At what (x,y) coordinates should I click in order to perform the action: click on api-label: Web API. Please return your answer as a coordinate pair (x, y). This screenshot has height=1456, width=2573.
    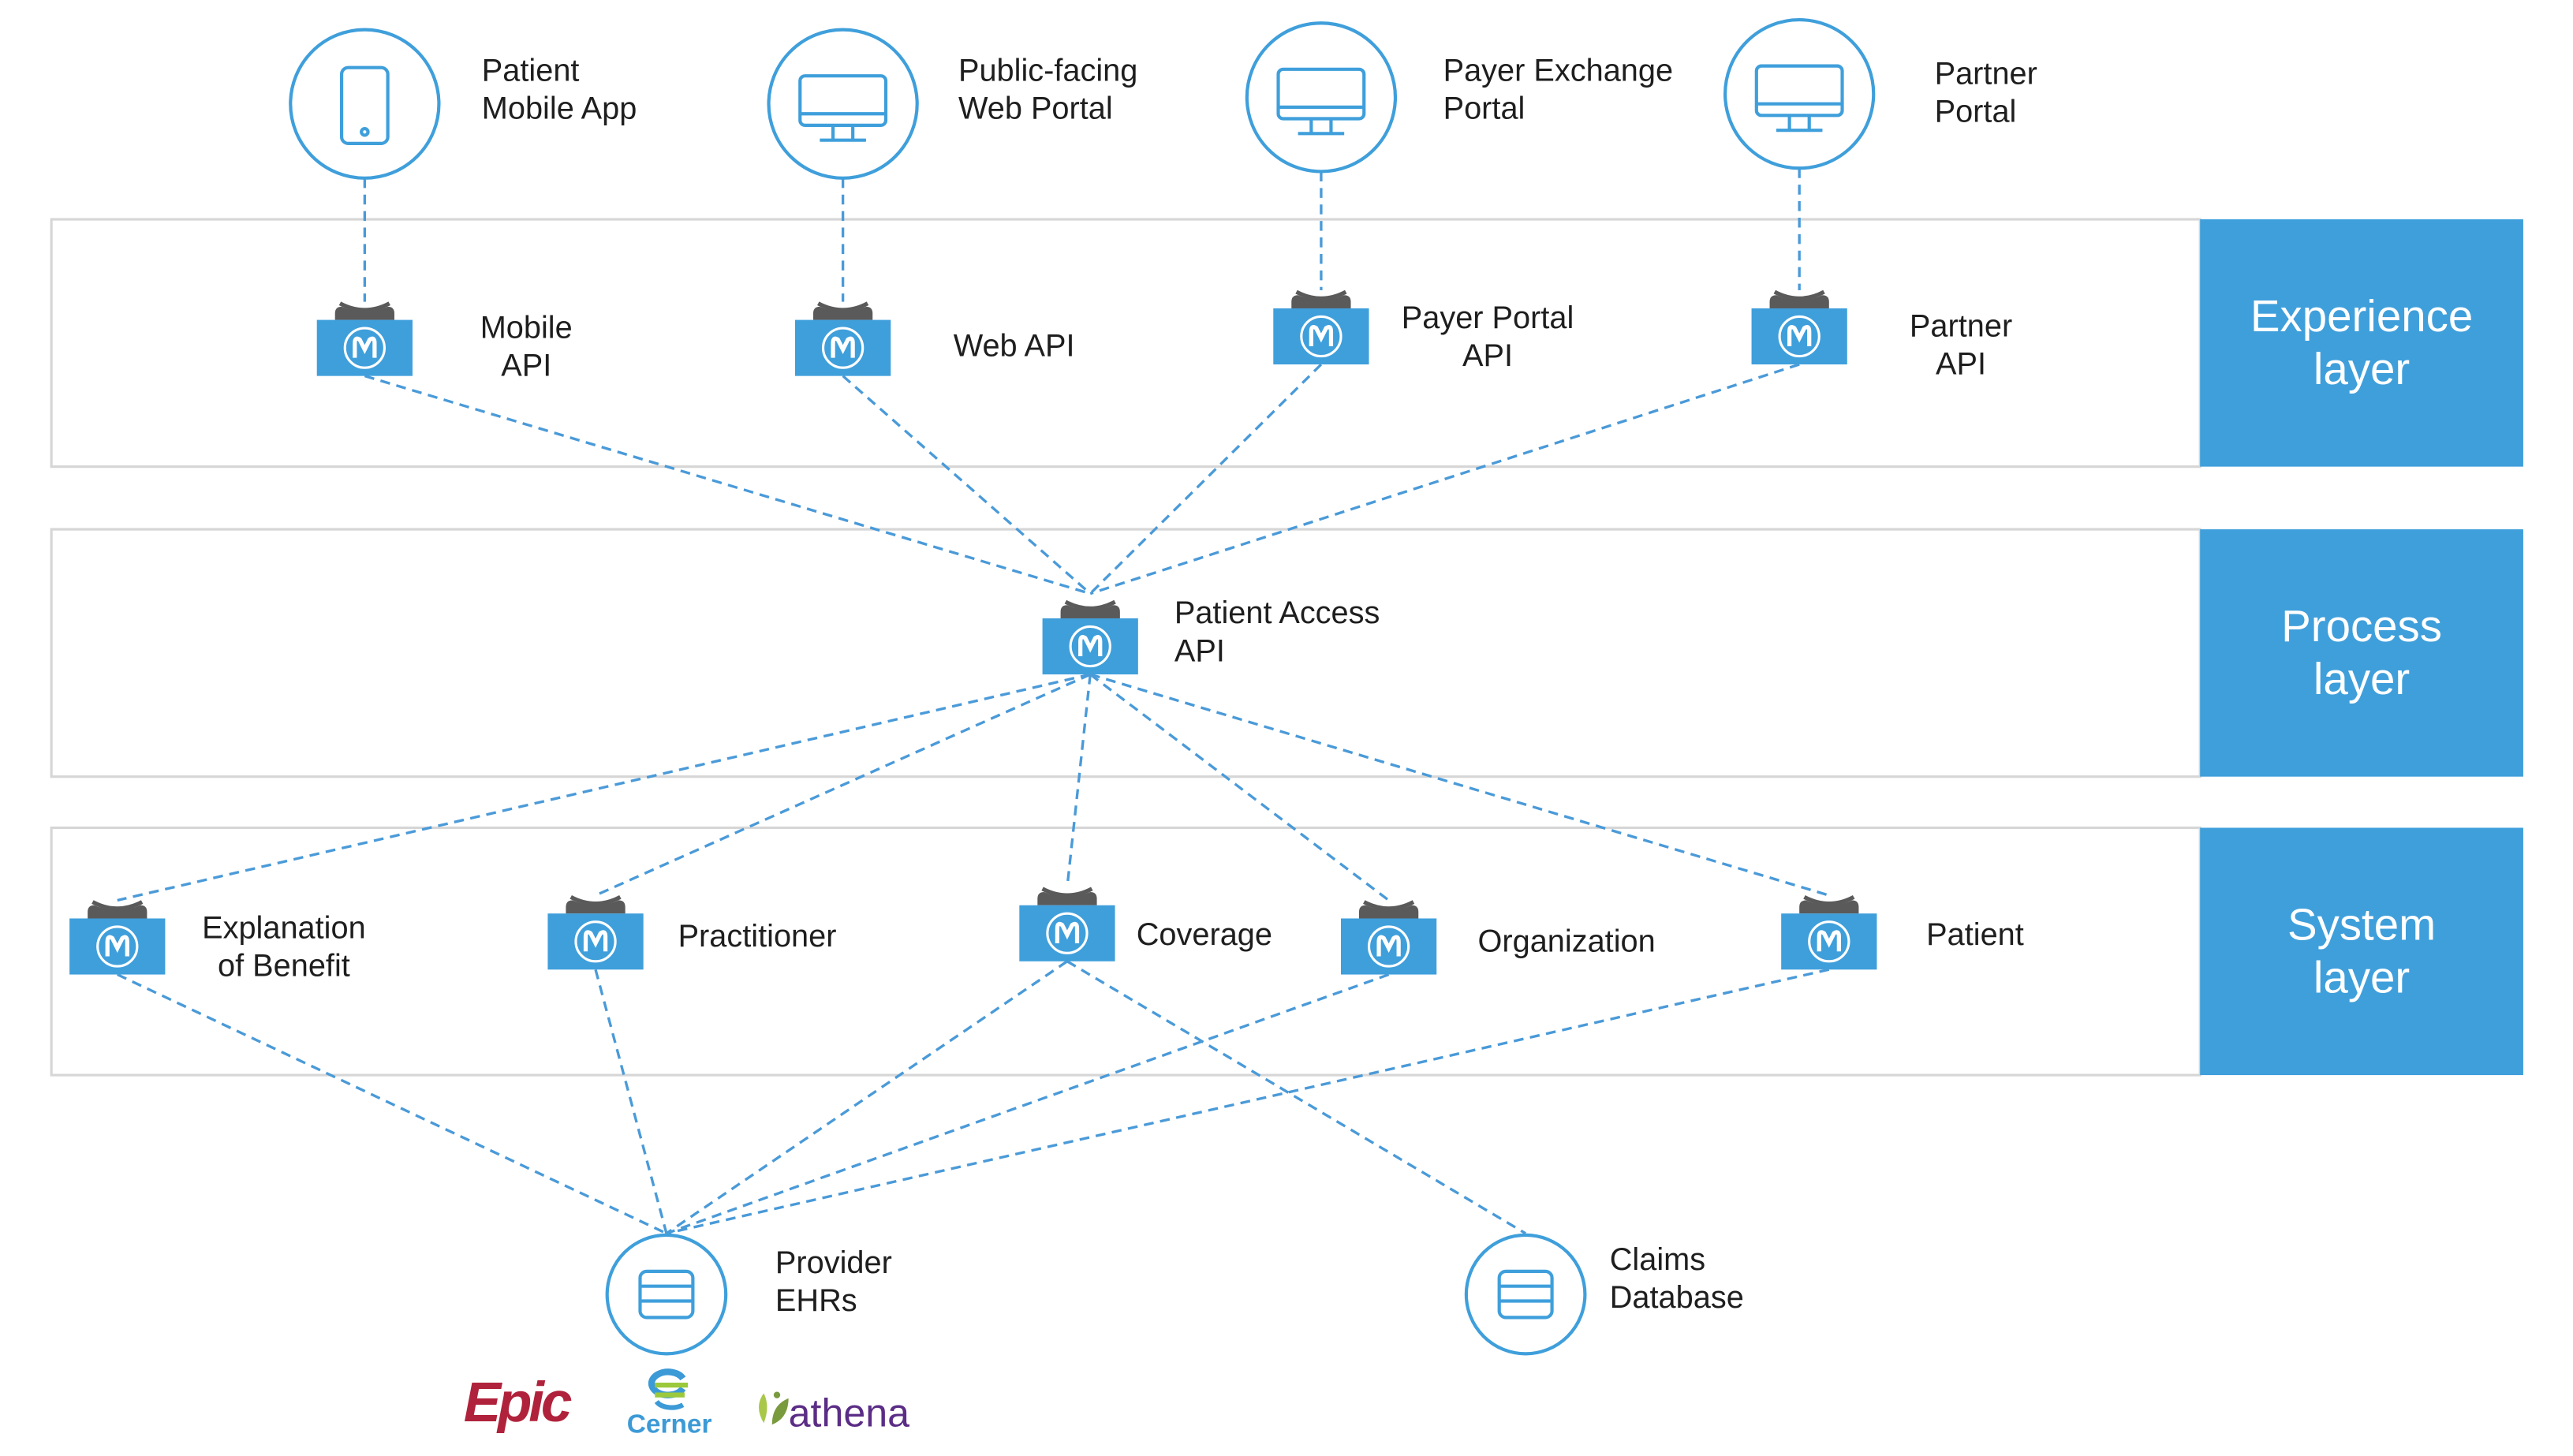
    Looking at the image, I should click on (1014, 346).